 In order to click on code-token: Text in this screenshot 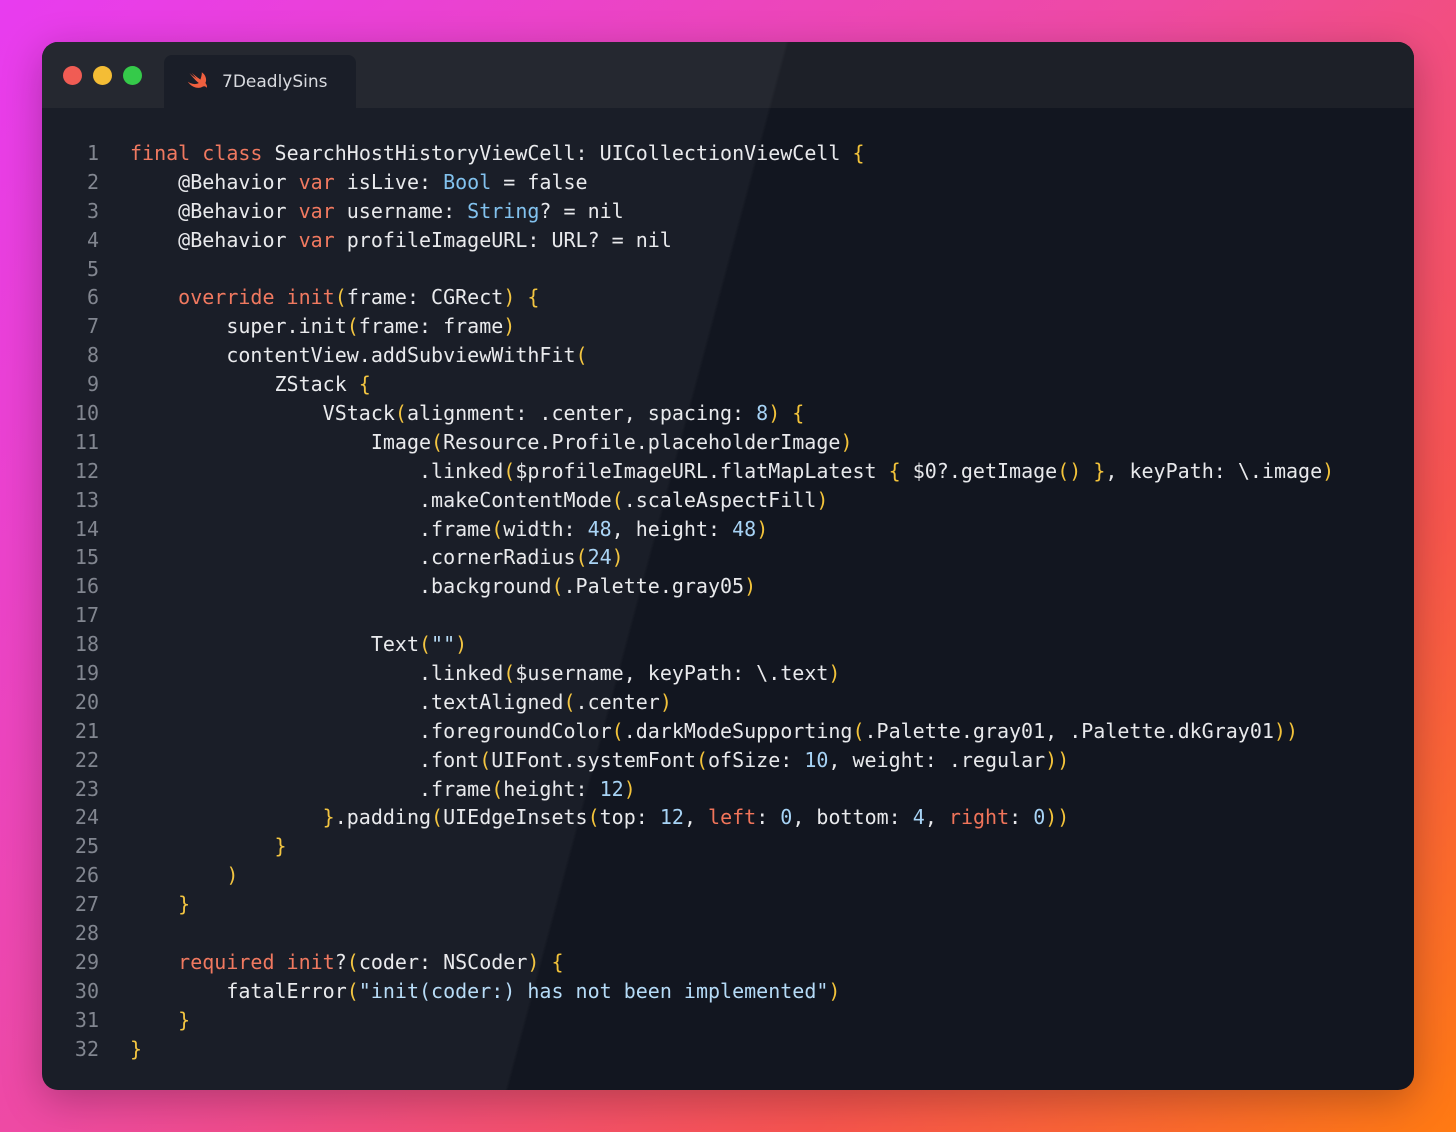, I will do `click(274, 644)`.